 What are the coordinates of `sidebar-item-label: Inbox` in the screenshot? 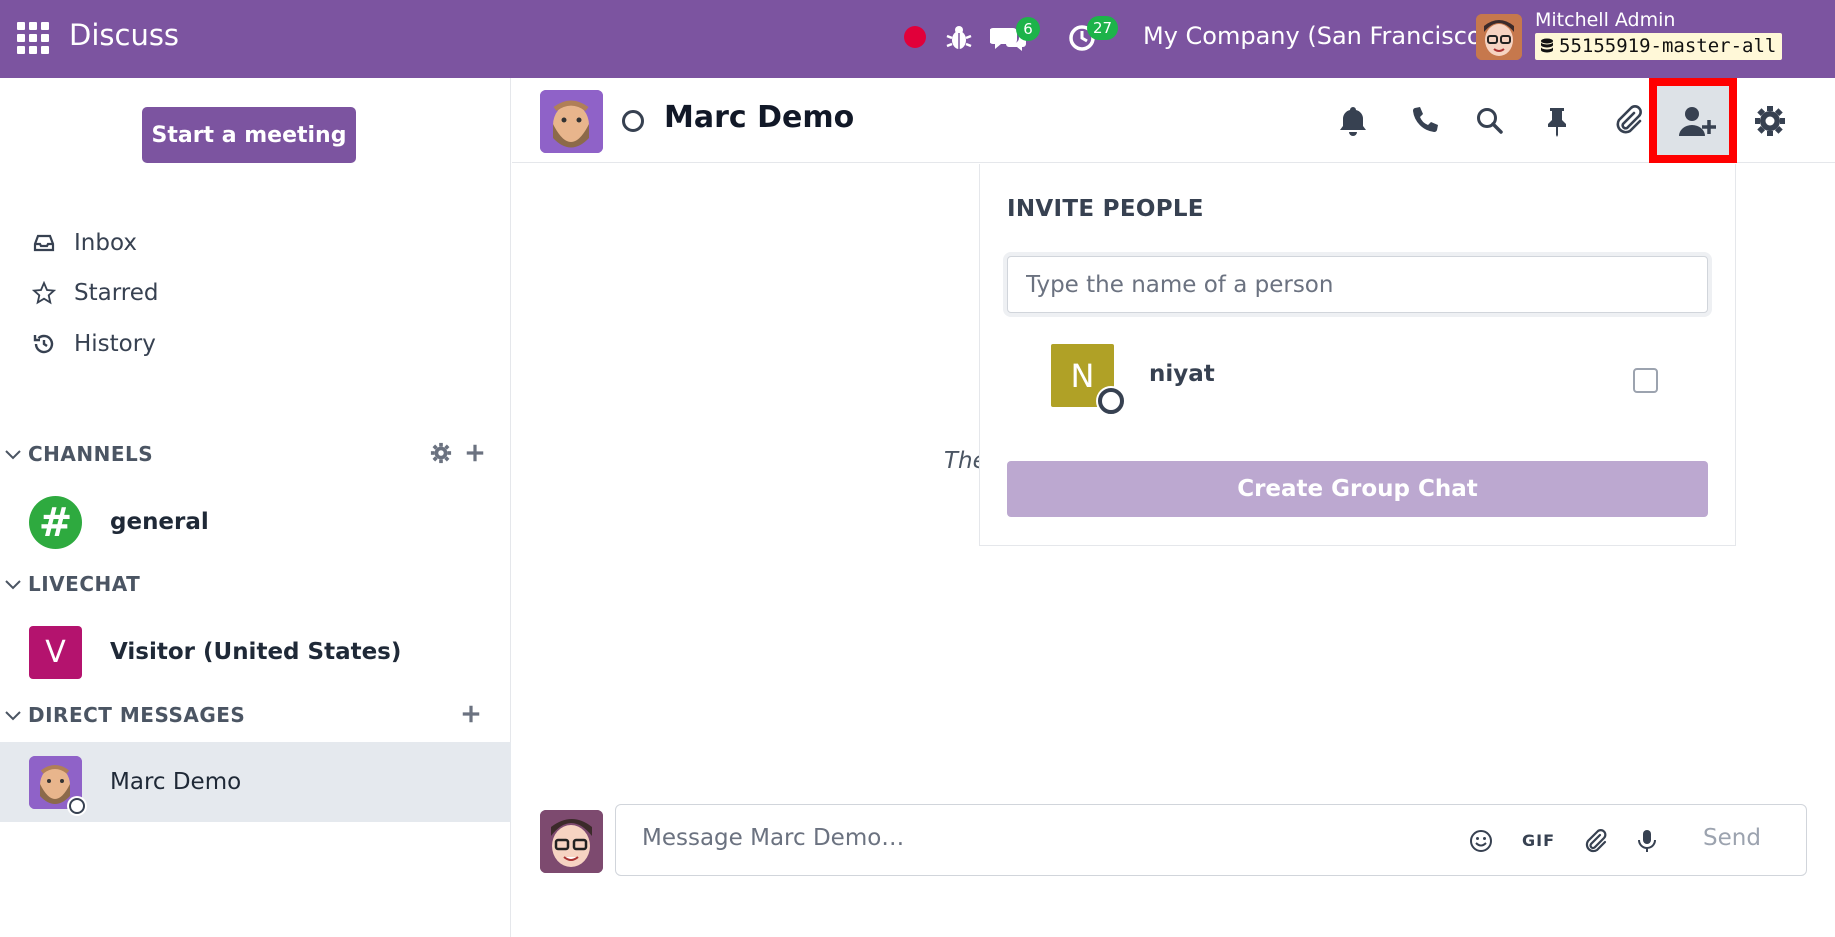 It's located at (105, 243).